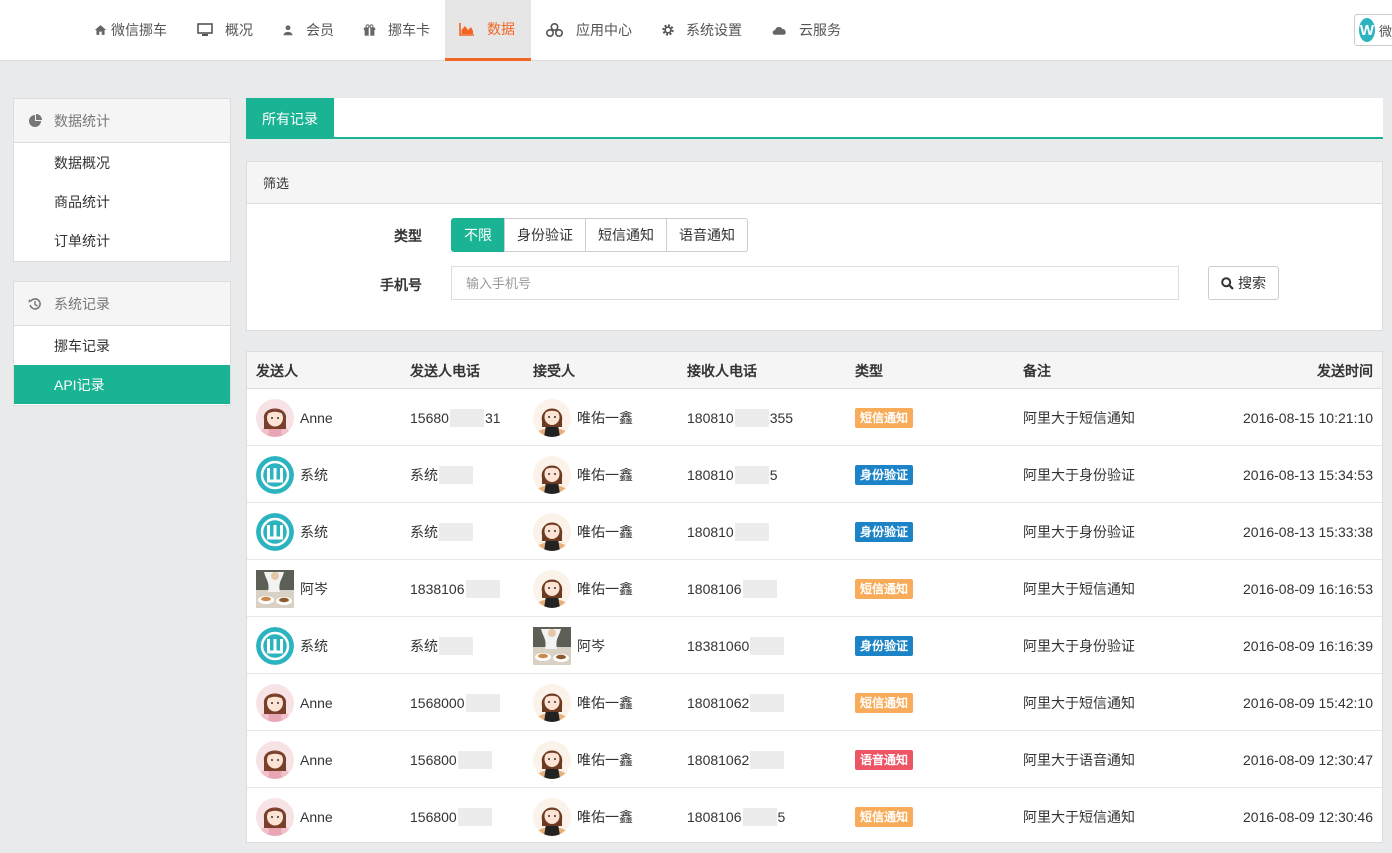 This screenshot has width=1392, height=853. I want to click on receiver-phone: 1808106, so click(714, 816).